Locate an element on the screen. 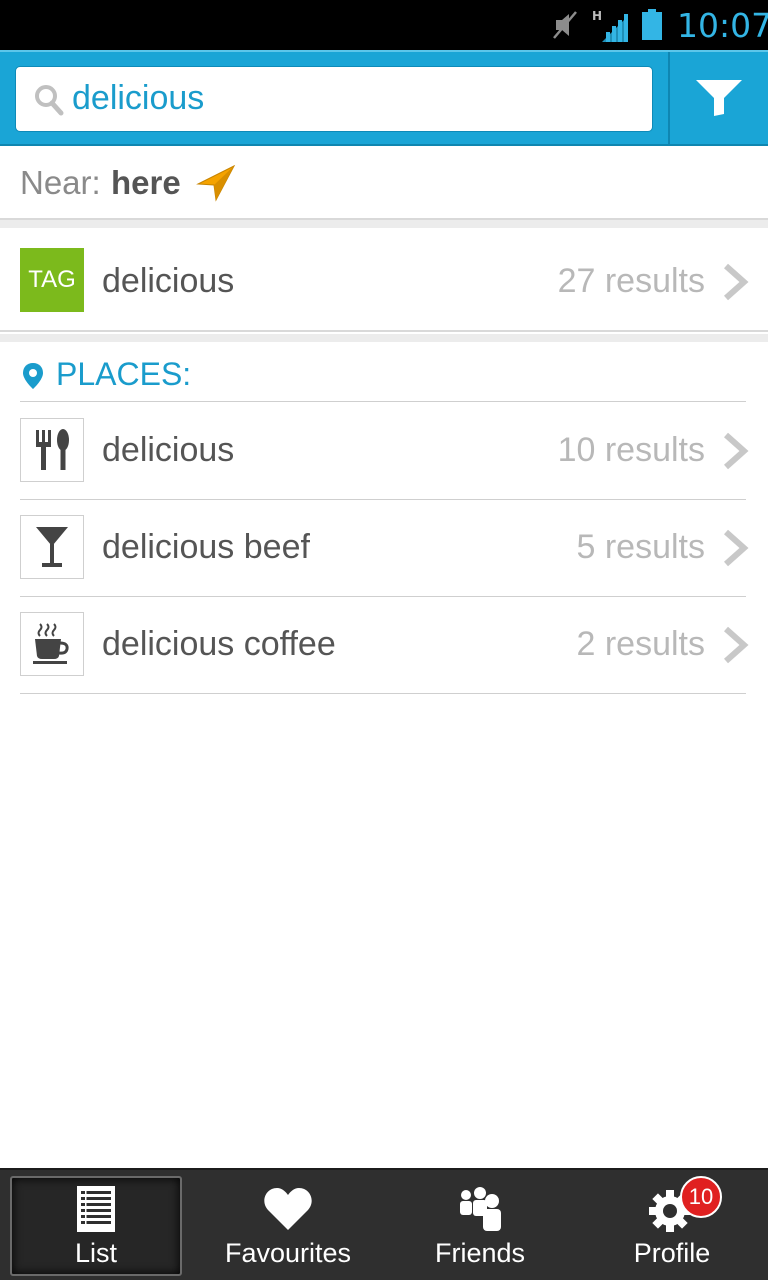 Image resolution: width=768 pixels, height=1280 pixels. nav-label: Friends is located at coordinates (480, 1253).